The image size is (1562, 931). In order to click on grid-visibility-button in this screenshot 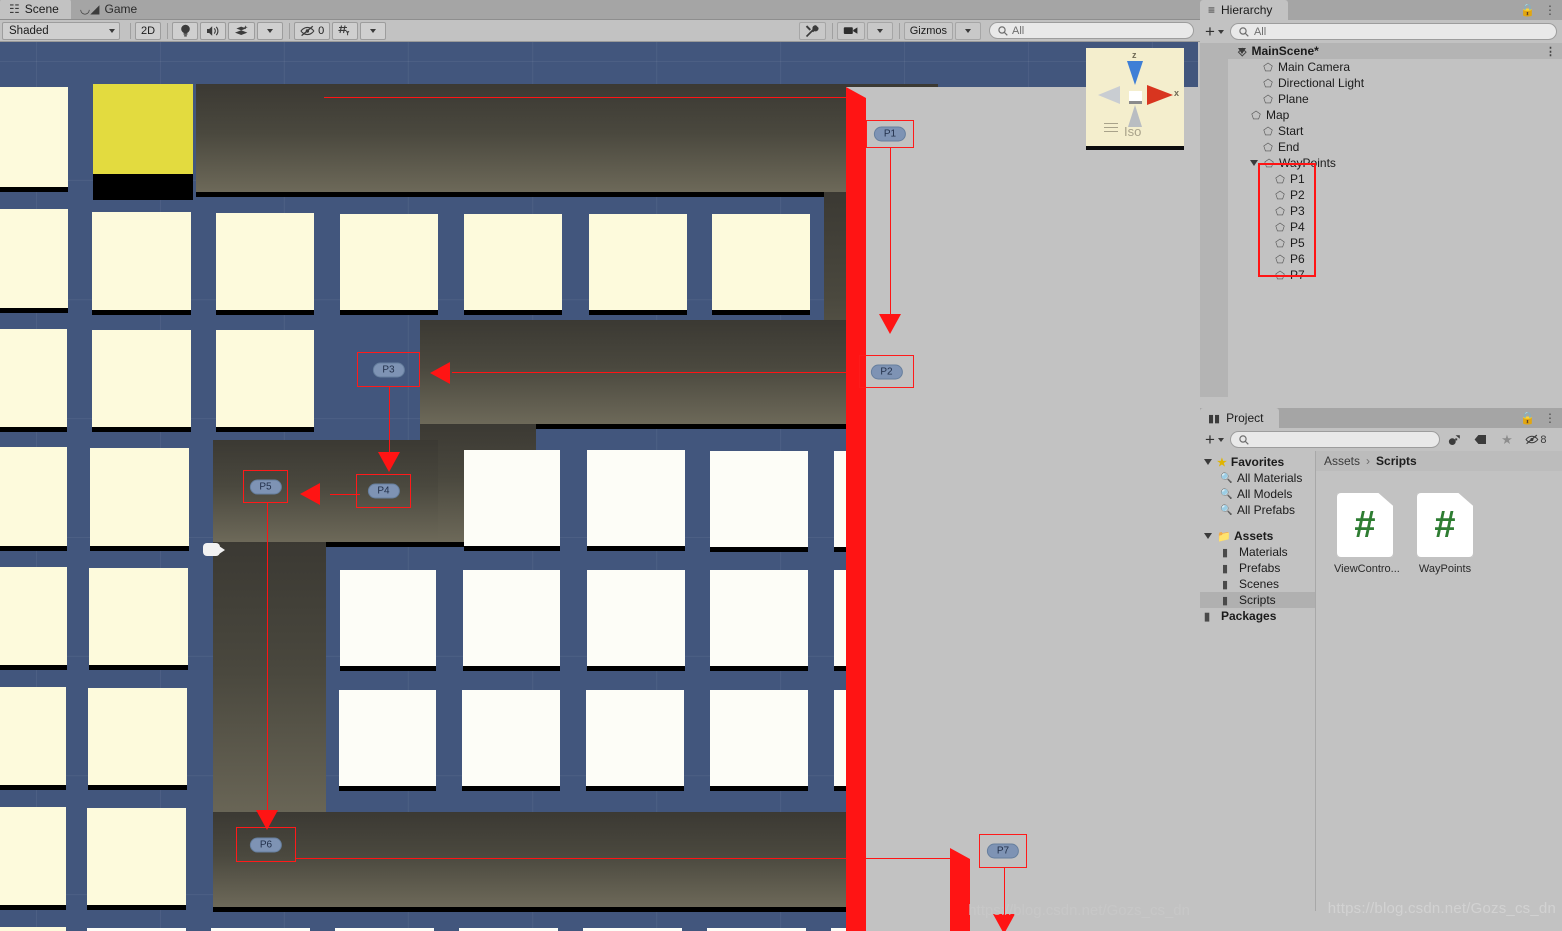, I will do `click(345, 30)`.